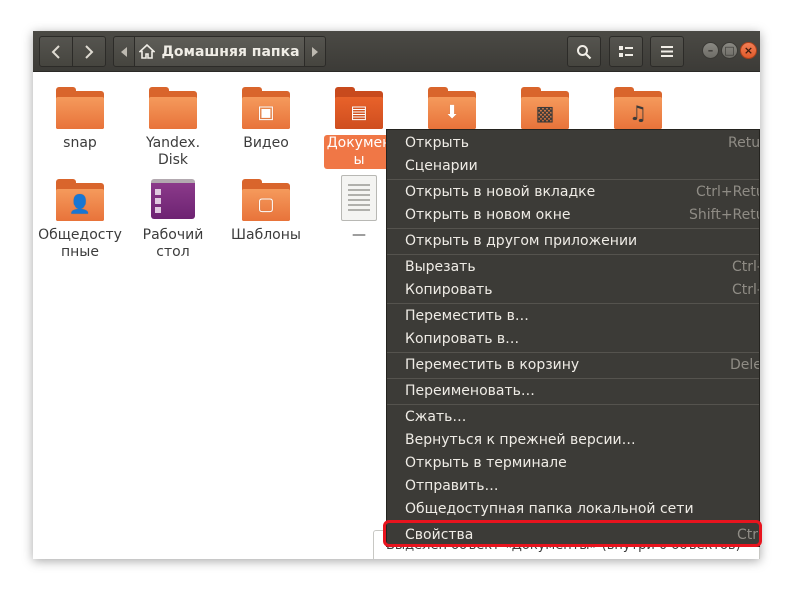  Describe the element at coordinates (573, 143) in the screenshot. I see `menu-item-open: Открыть Retu` at that location.